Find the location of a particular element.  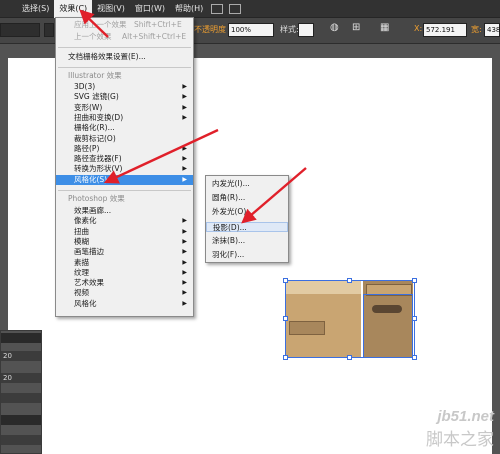

panel-field-a: 20 is located at coordinates (21, 356).